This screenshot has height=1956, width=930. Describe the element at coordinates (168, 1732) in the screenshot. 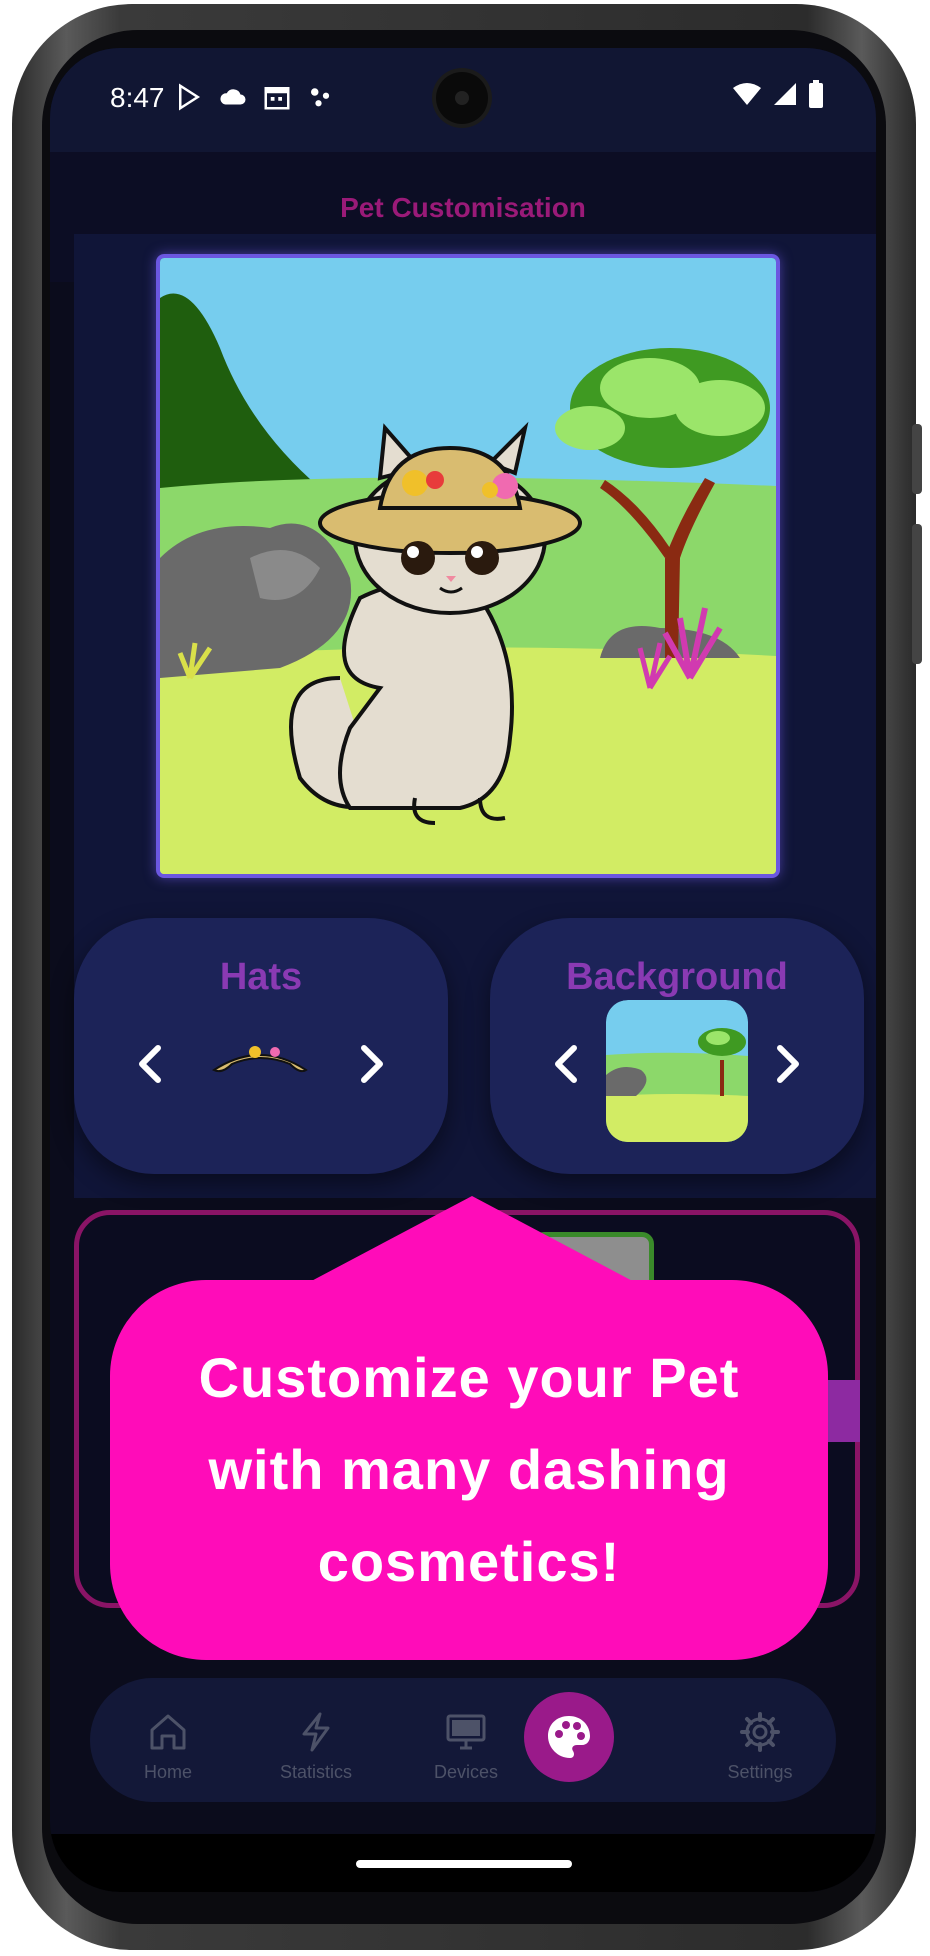

I see `home-icon` at that location.